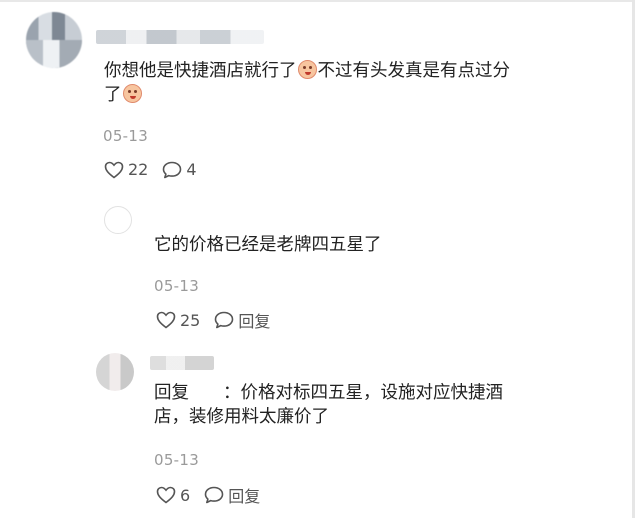 Image resolution: width=635 pixels, height=518 pixels. Describe the element at coordinates (344, 83) in the screenshot. I see `comment-text: 你想他是快捷酒店就行了 不过有头发真是有点过分 了` at that location.